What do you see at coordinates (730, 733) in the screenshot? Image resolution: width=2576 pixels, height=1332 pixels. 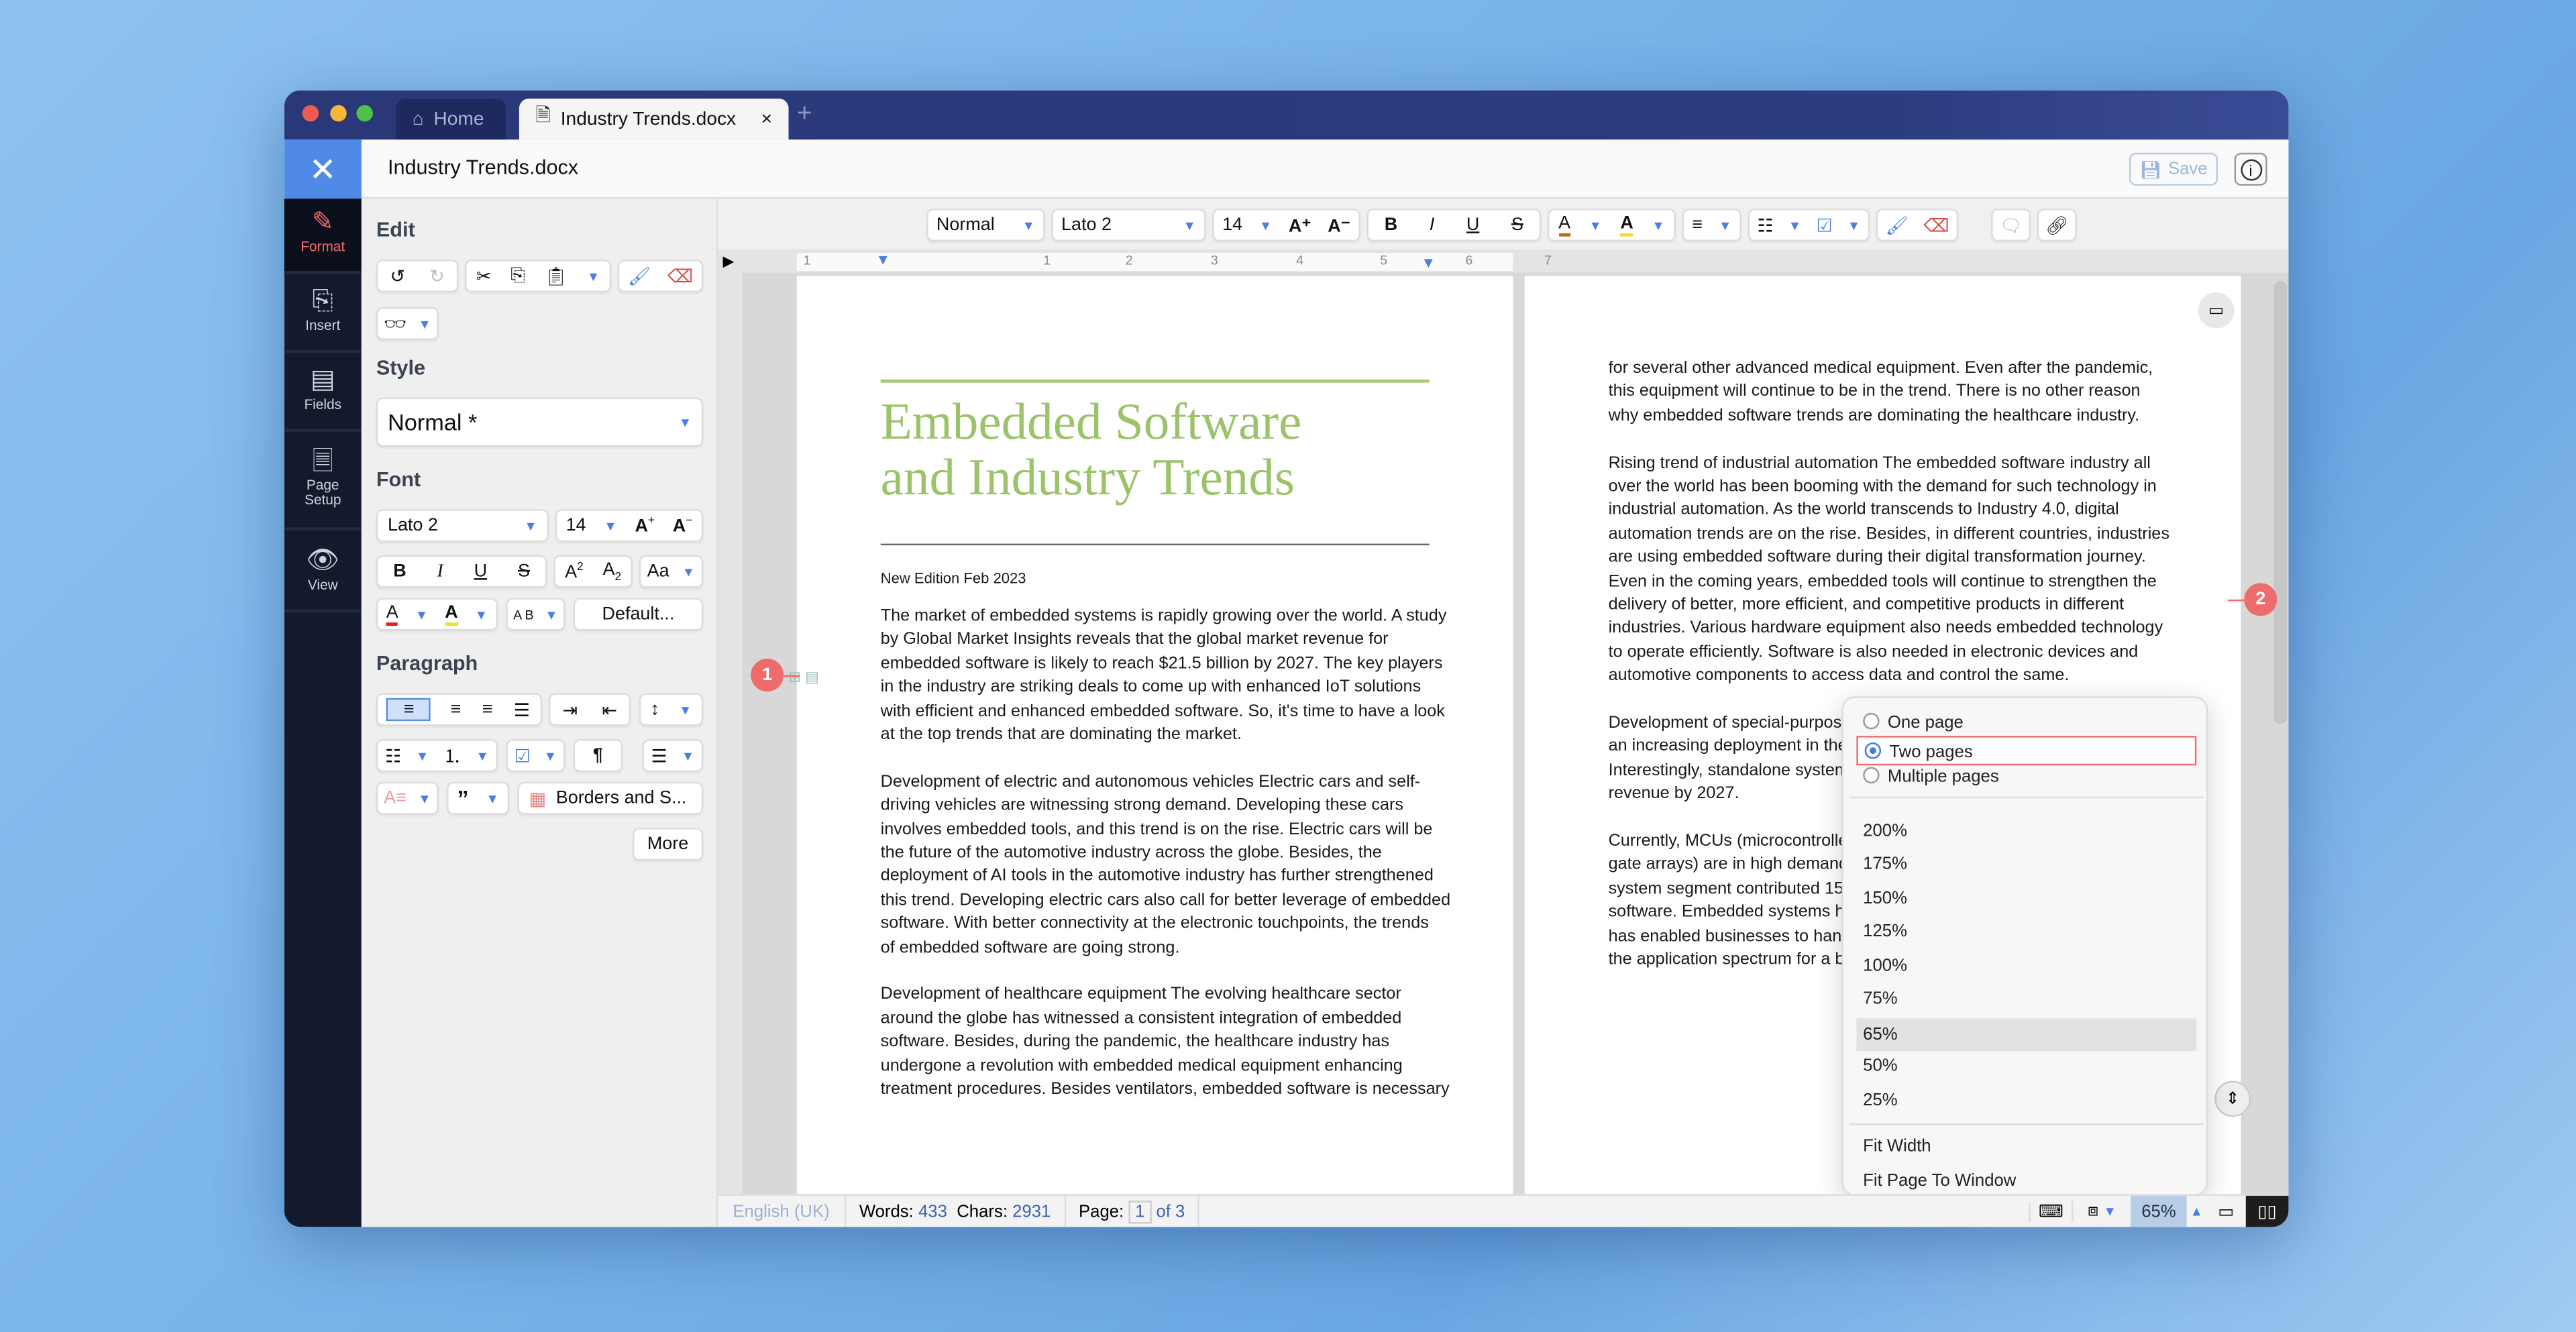 I see `vertical-ruler` at bounding box center [730, 733].